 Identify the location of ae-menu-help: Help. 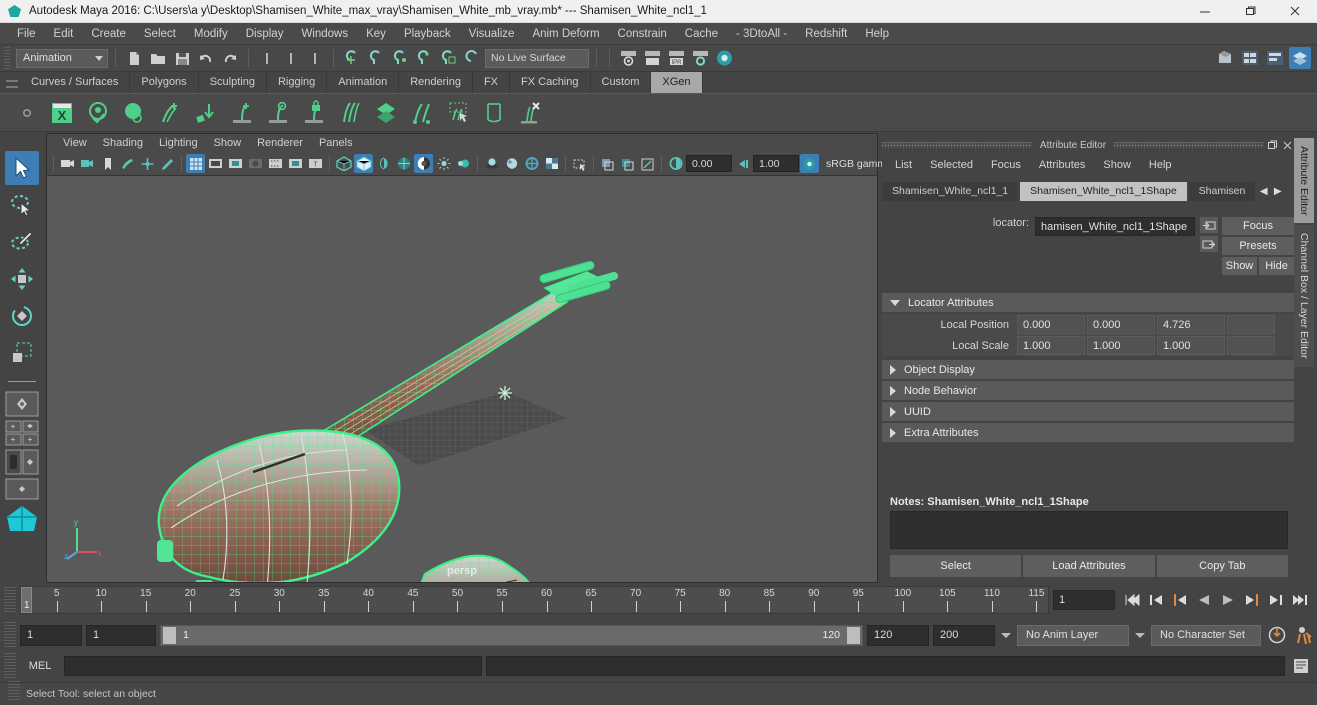
(1160, 165).